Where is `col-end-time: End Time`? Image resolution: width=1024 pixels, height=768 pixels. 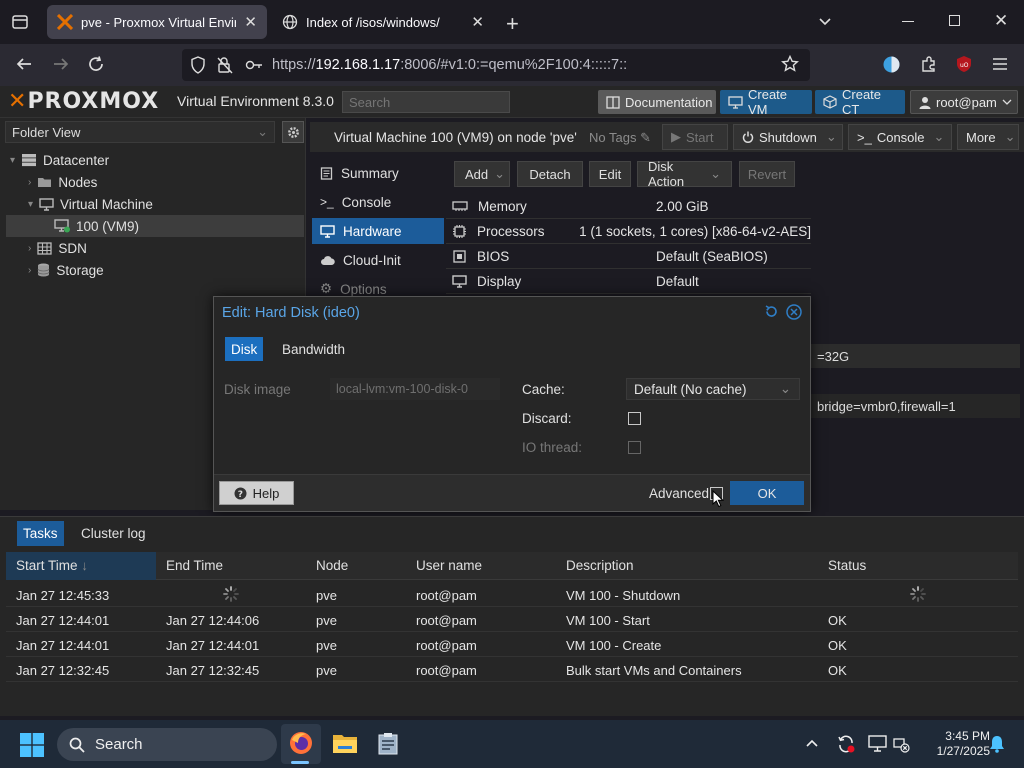
col-end-time: End Time is located at coordinates (194, 565).